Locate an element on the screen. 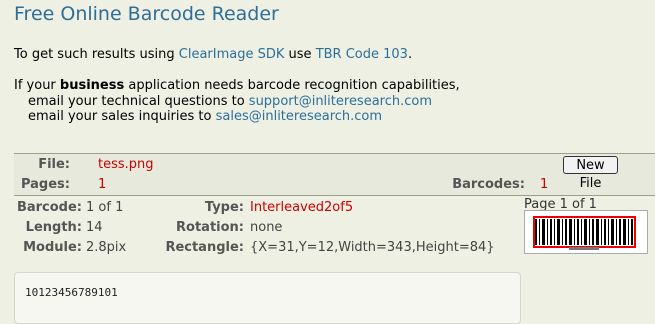  barcode-label: Barcode: is located at coordinates (49, 207).